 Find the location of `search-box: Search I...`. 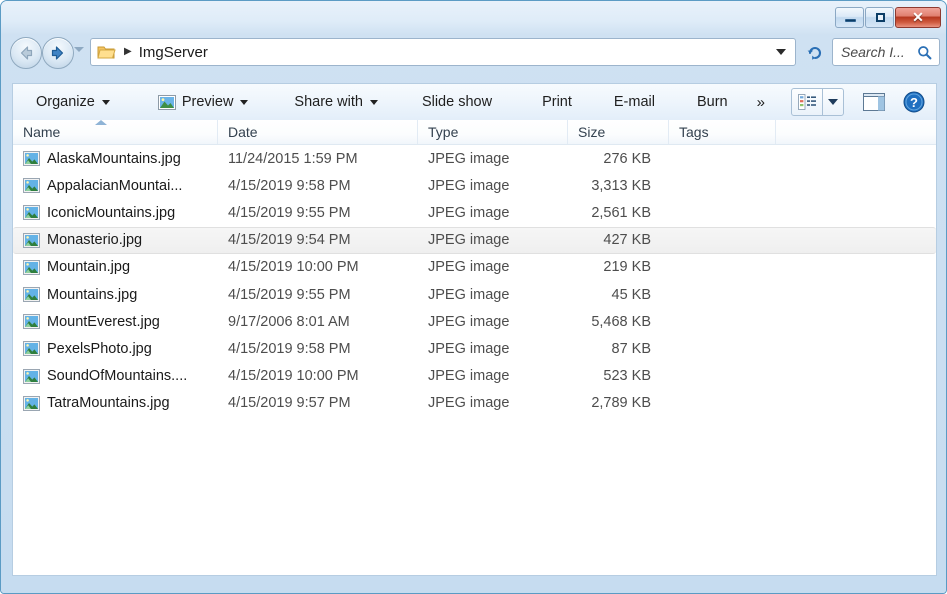

search-box: Search I... is located at coordinates (886, 52).